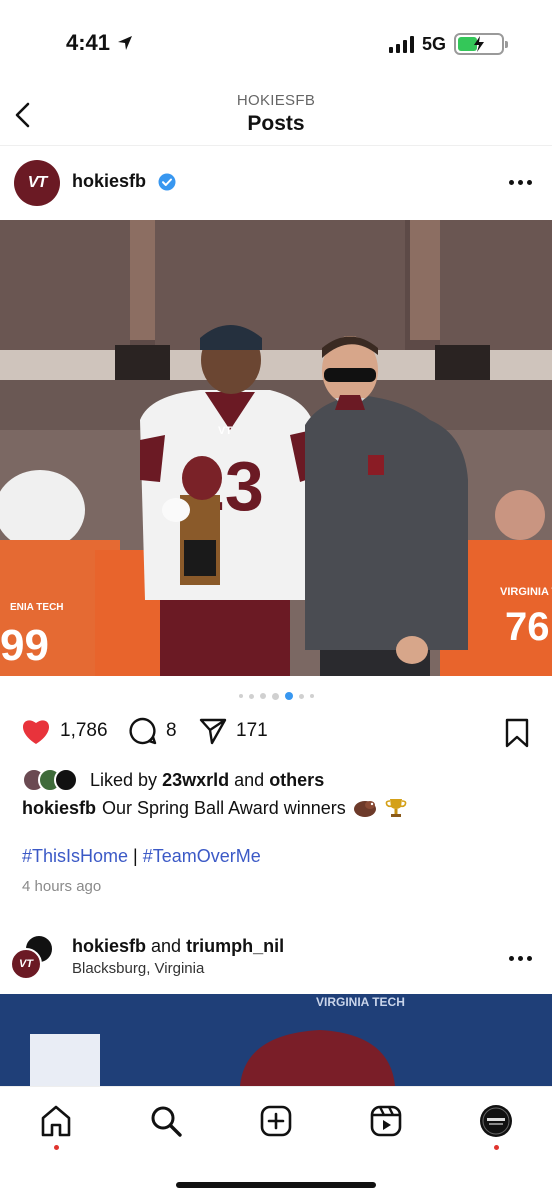 Image resolution: width=552 pixels, height=1200 pixels. I want to click on hashtags: #ThisIsHome | #TeamOverMe, so click(141, 856).